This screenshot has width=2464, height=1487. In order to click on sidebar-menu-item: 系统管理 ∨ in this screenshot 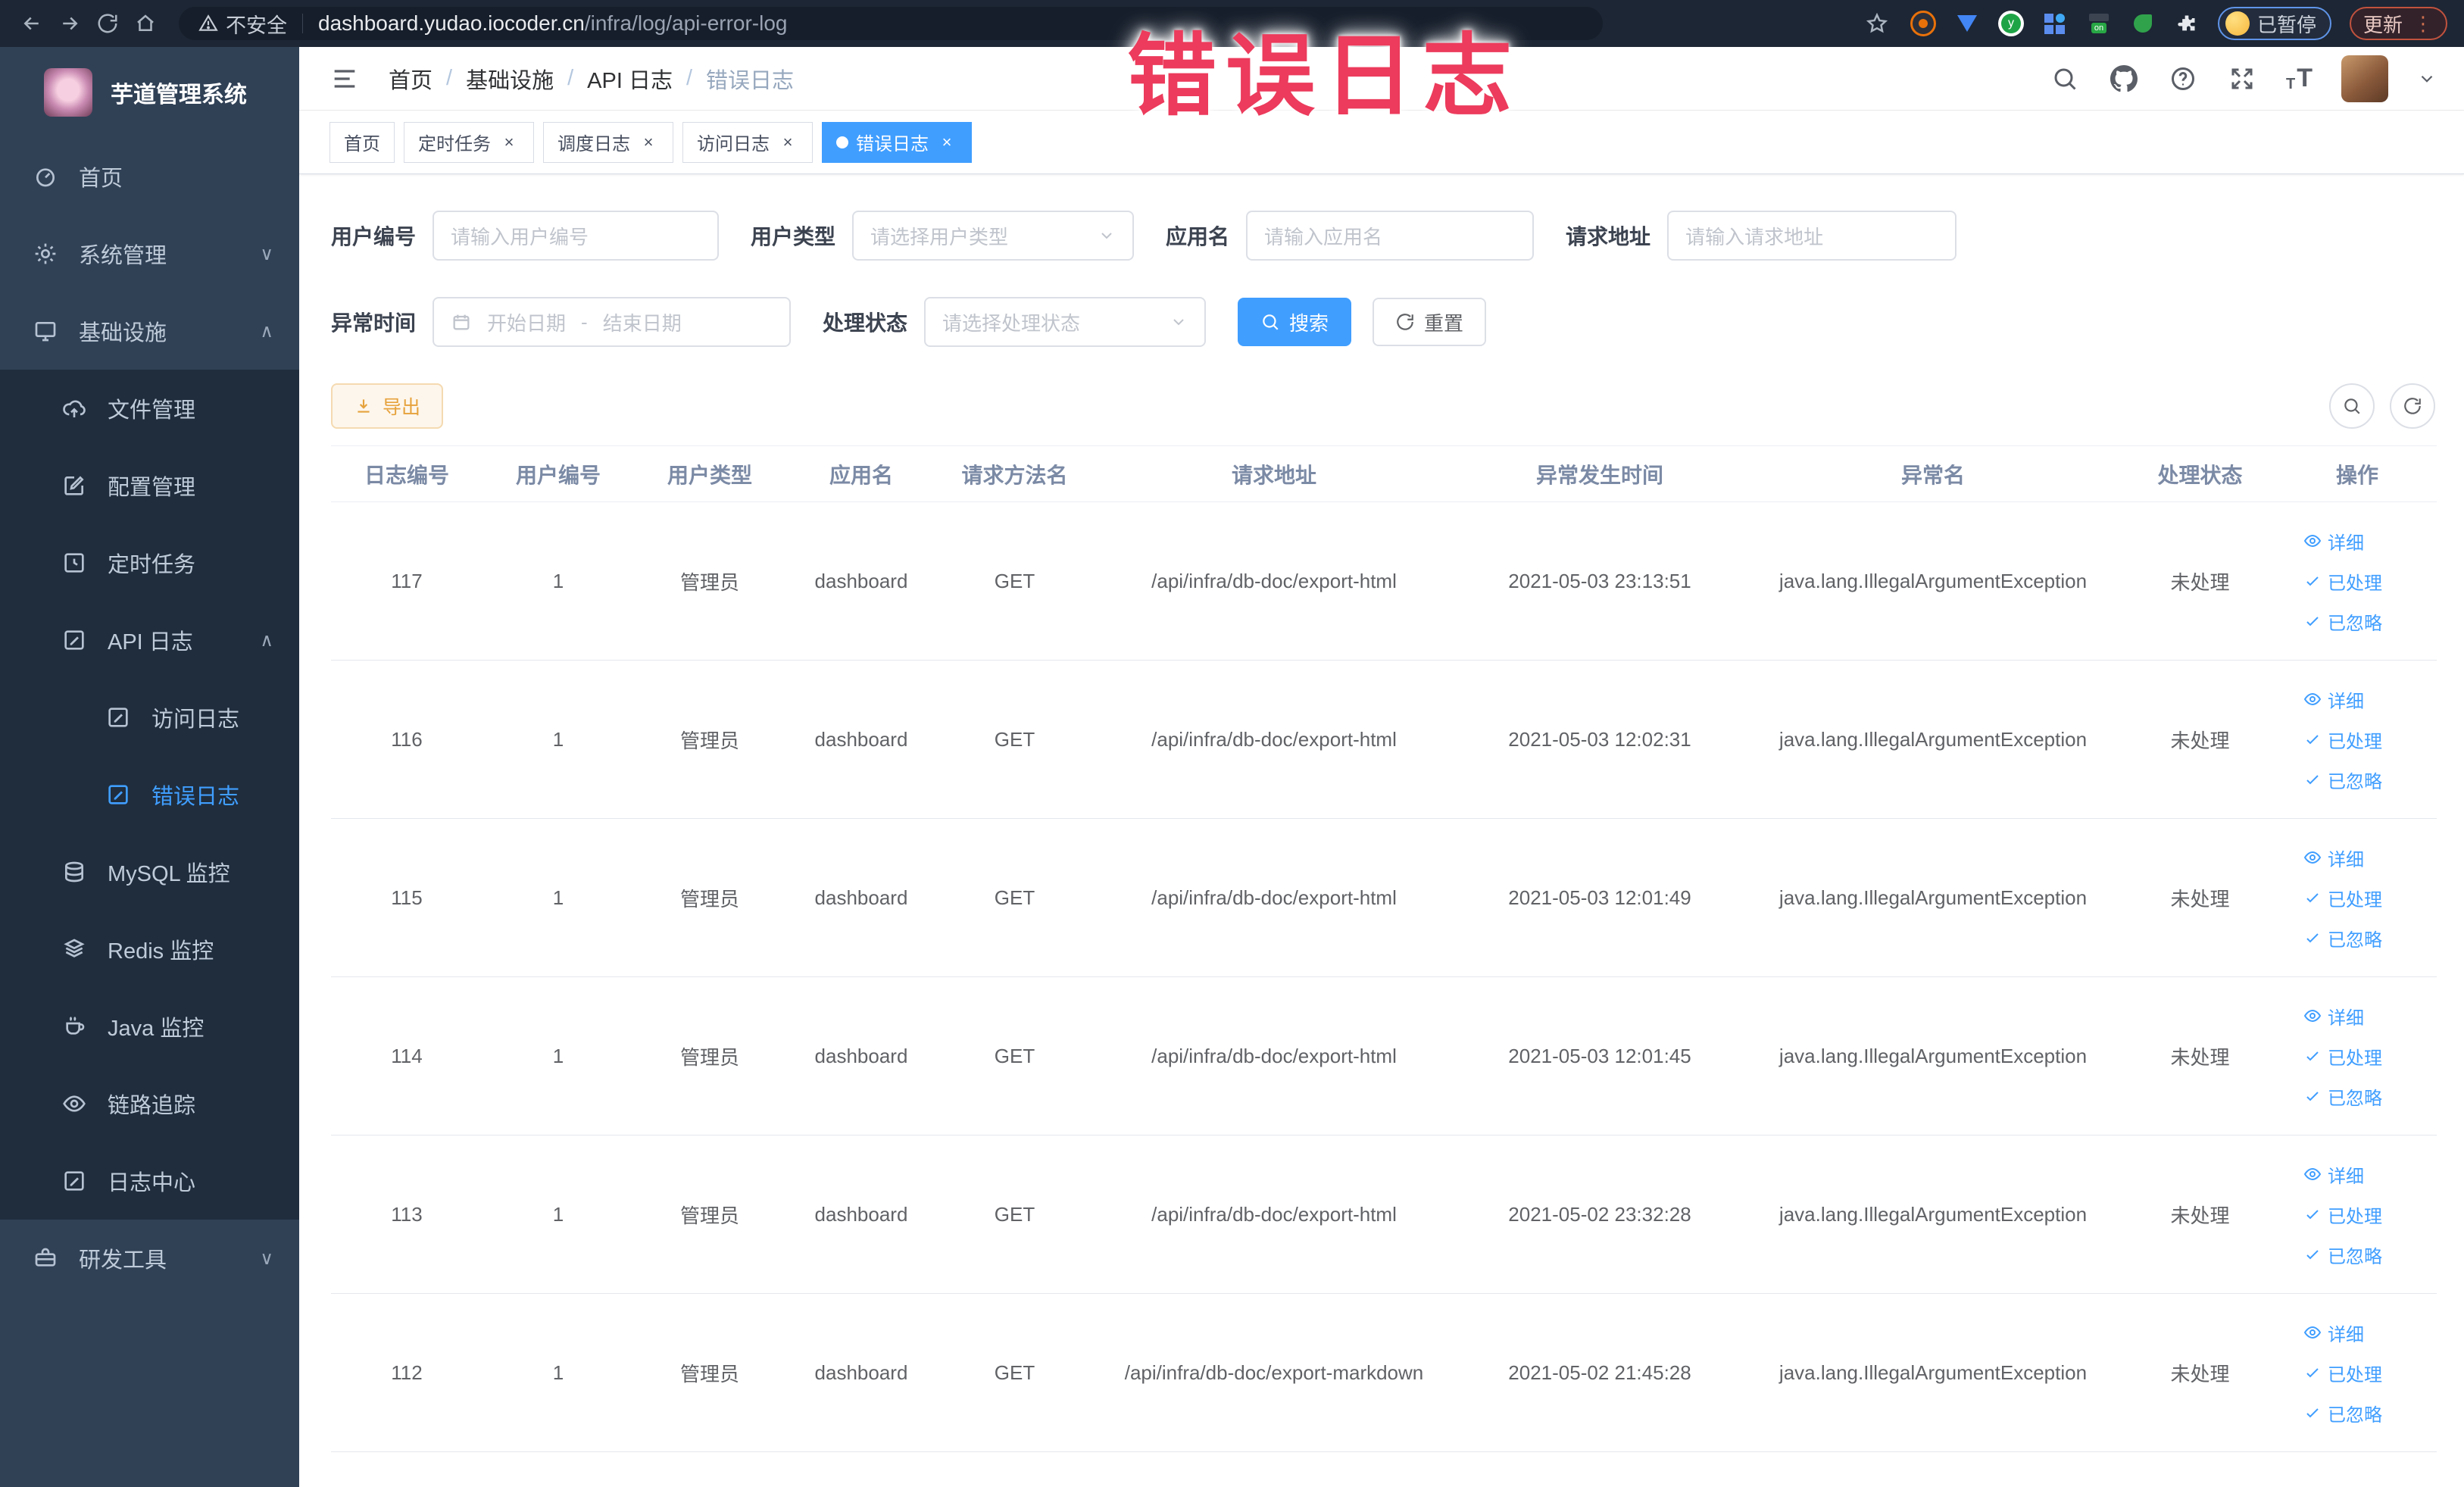, I will do `click(149, 253)`.